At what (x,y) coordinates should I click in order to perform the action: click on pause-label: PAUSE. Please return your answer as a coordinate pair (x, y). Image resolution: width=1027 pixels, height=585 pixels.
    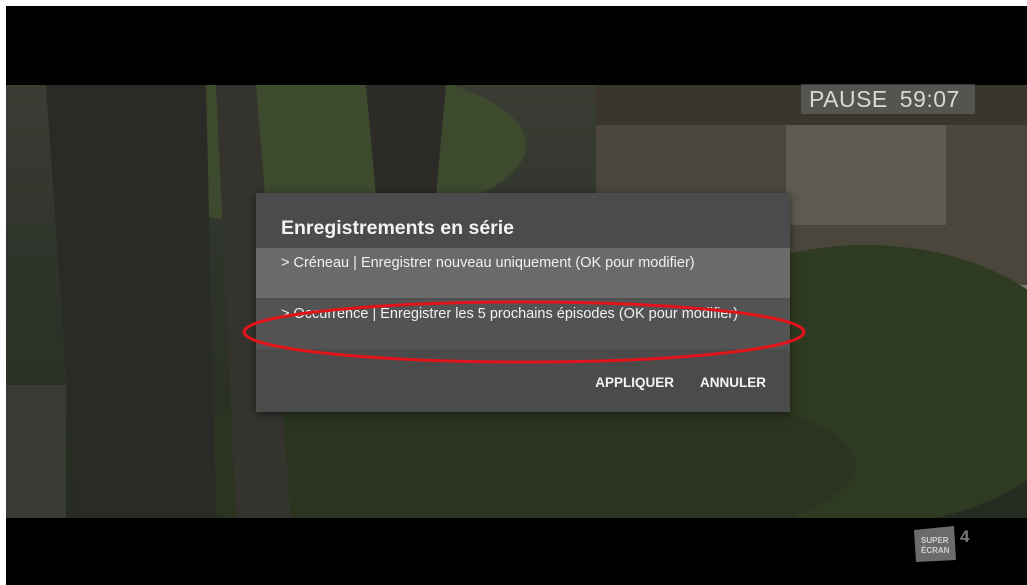
    Looking at the image, I should click on (848, 98).